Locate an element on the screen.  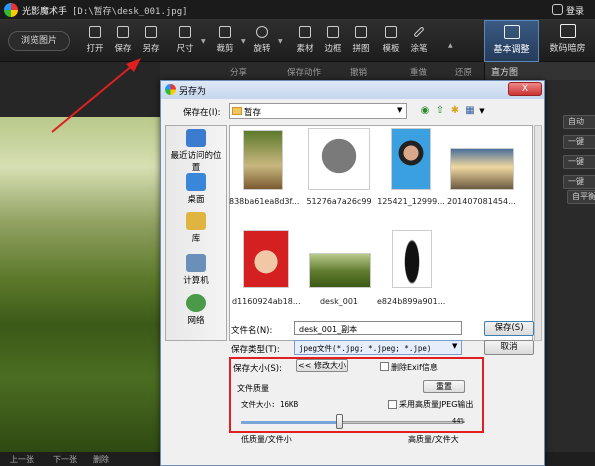
high-quality-checkbox is located at coordinates (392, 404).